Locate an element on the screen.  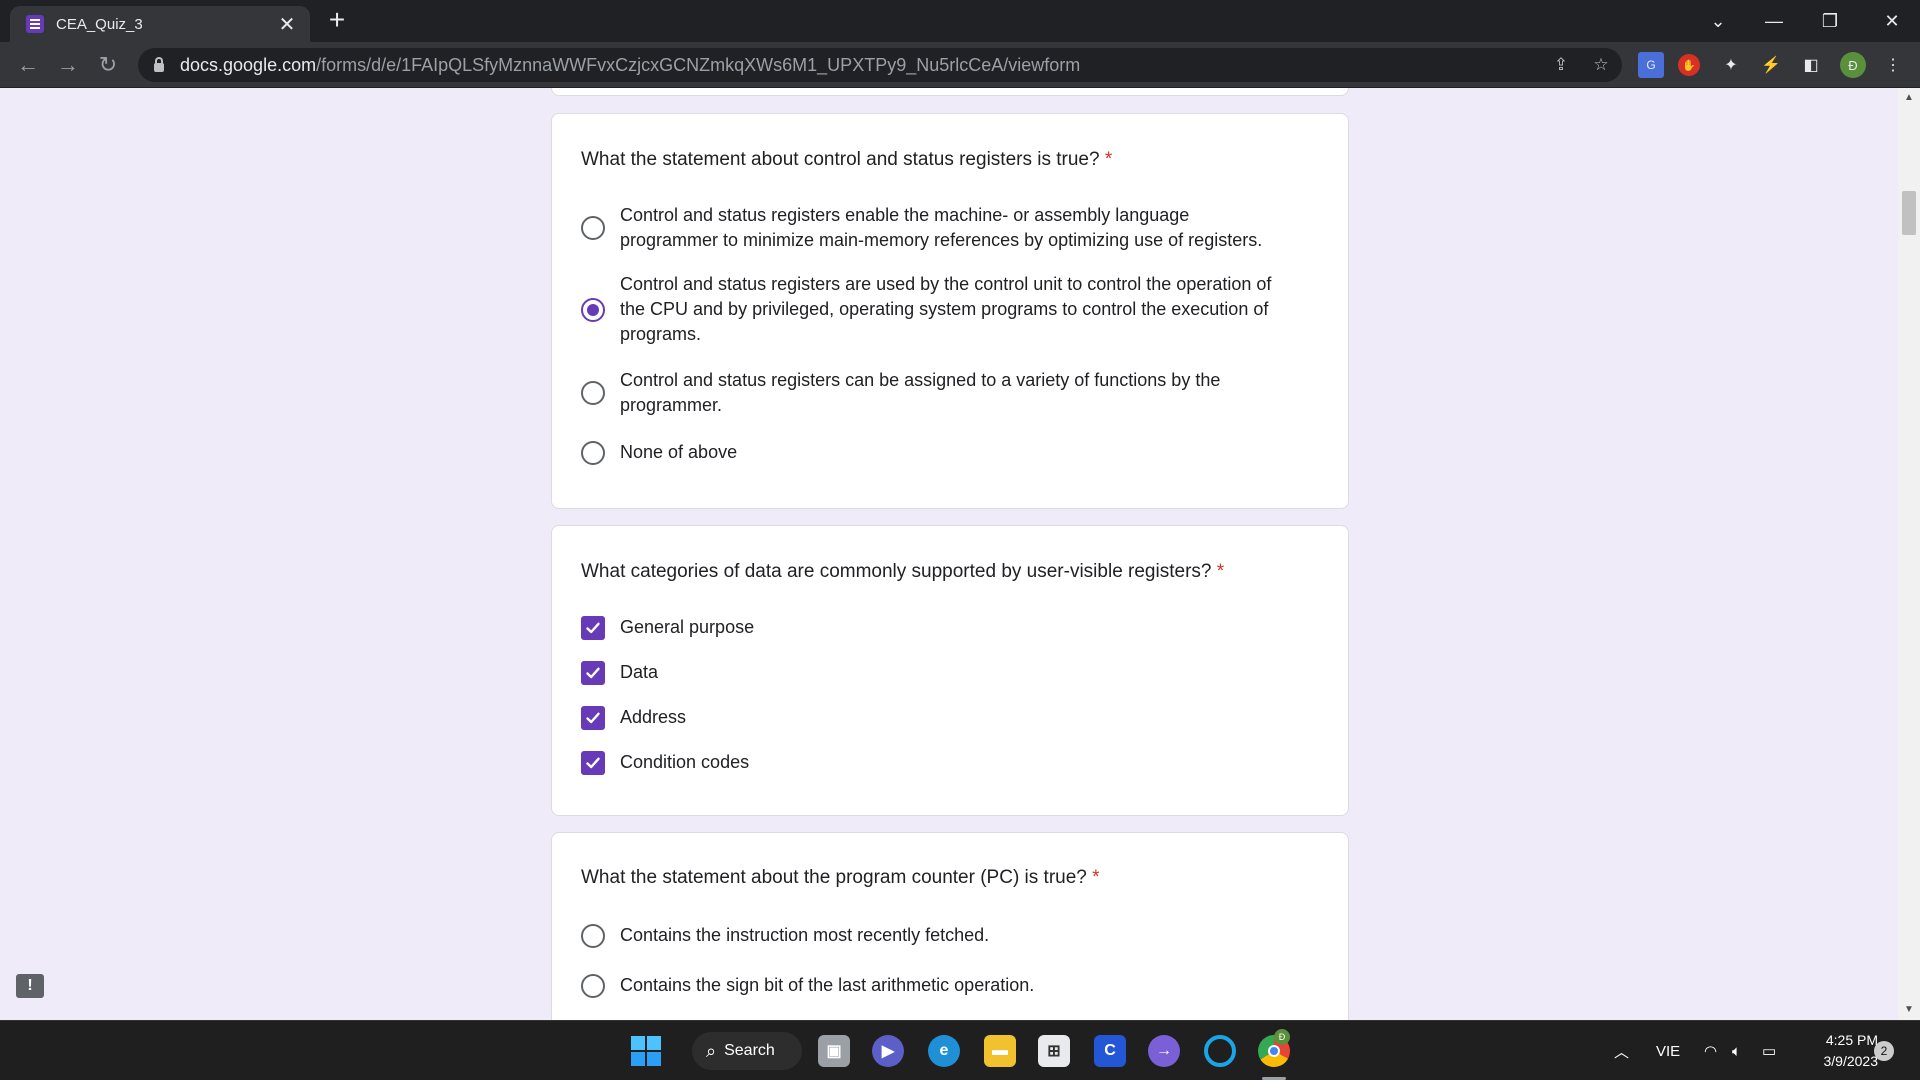
google-forms-favicon-icon is located at coordinates (35, 24).